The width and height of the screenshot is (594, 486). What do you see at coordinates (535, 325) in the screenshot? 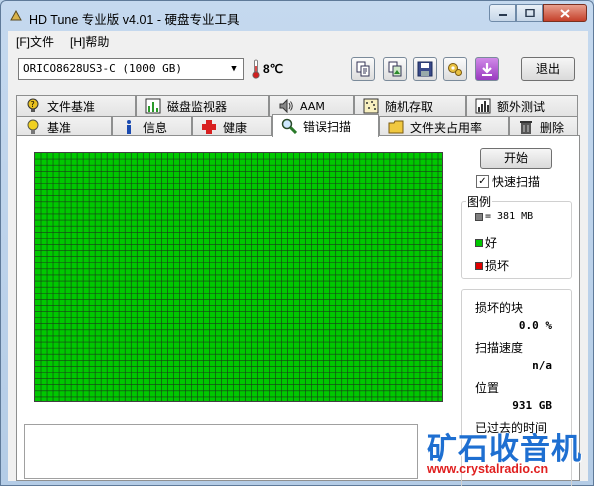
I see `damaged-blocks-value: 0.0 %` at bounding box center [535, 325].